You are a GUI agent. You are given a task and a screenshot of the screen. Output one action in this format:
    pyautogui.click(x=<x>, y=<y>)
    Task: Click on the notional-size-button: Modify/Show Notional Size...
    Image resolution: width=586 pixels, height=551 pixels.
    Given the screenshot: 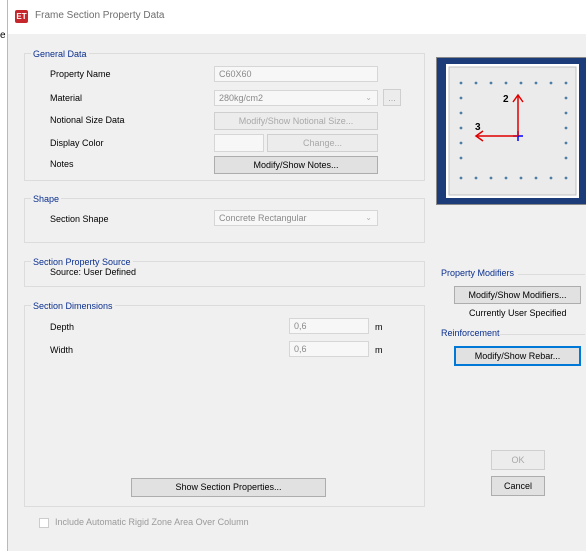 What is the action you would take?
    pyautogui.click(x=296, y=121)
    